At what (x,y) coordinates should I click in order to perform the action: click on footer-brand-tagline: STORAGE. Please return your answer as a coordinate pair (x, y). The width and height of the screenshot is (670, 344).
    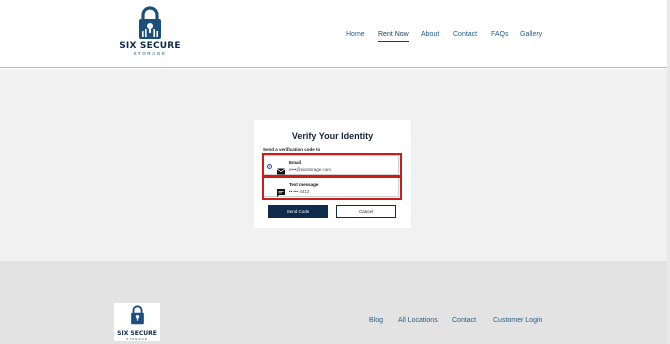
    Looking at the image, I should click on (137, 339).